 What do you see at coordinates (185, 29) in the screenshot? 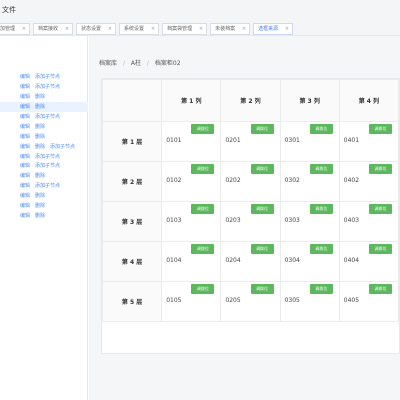
I see `tab-5: 档案袋管理 ×` at bounding box center [185, 29].